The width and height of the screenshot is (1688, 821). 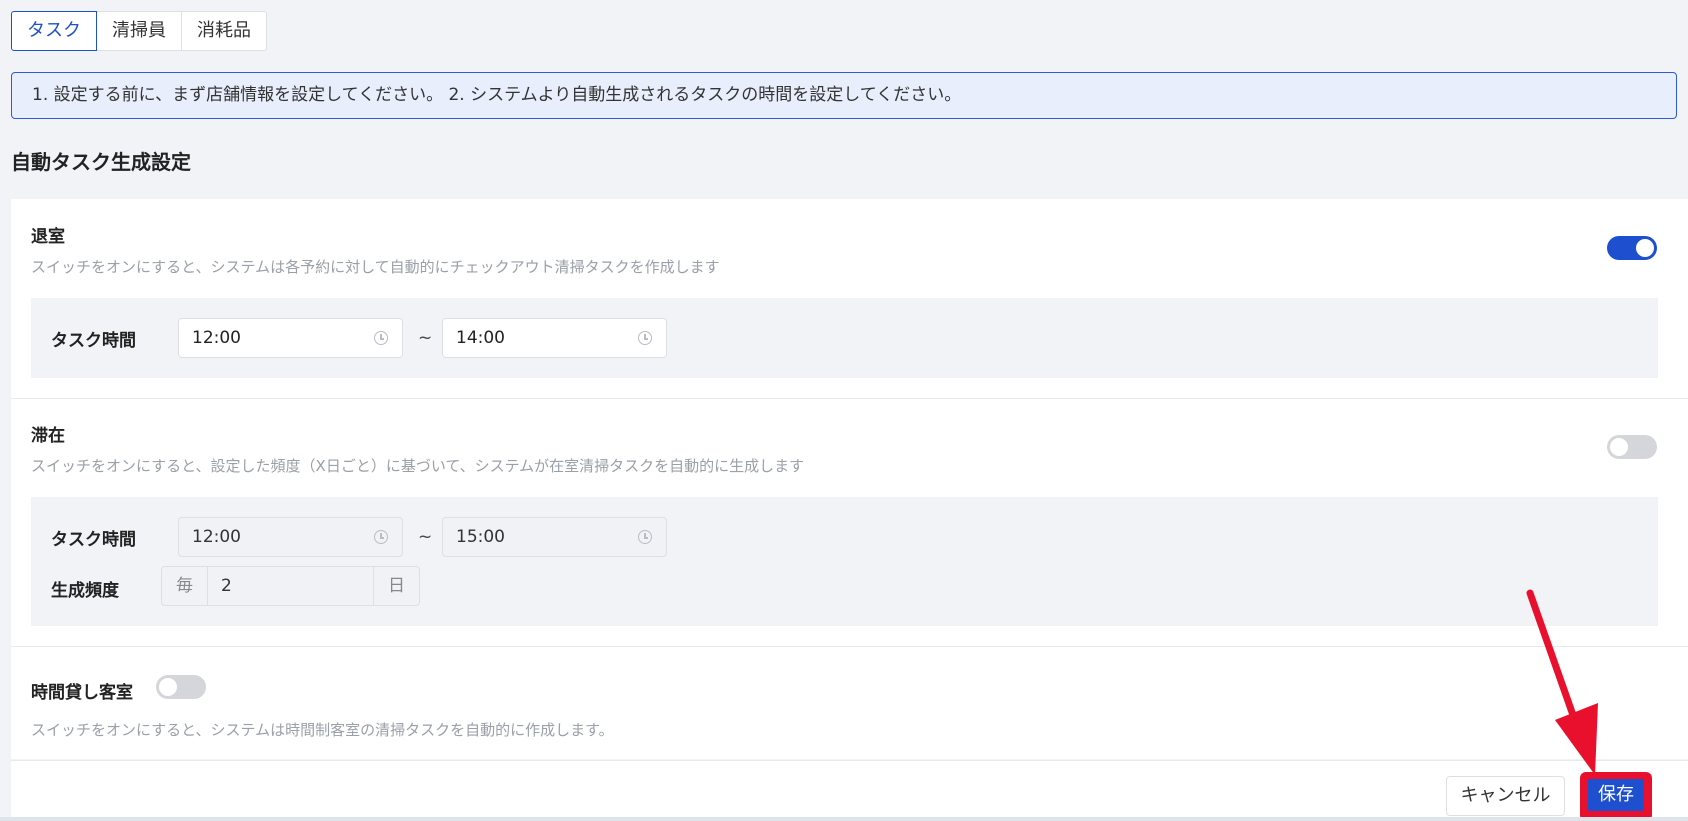 I want to click on hourly-description: スイッチをオンにすると、システムは時間制客室の清掃タスクを自動的に作成します。, so click(x=322, y=730).